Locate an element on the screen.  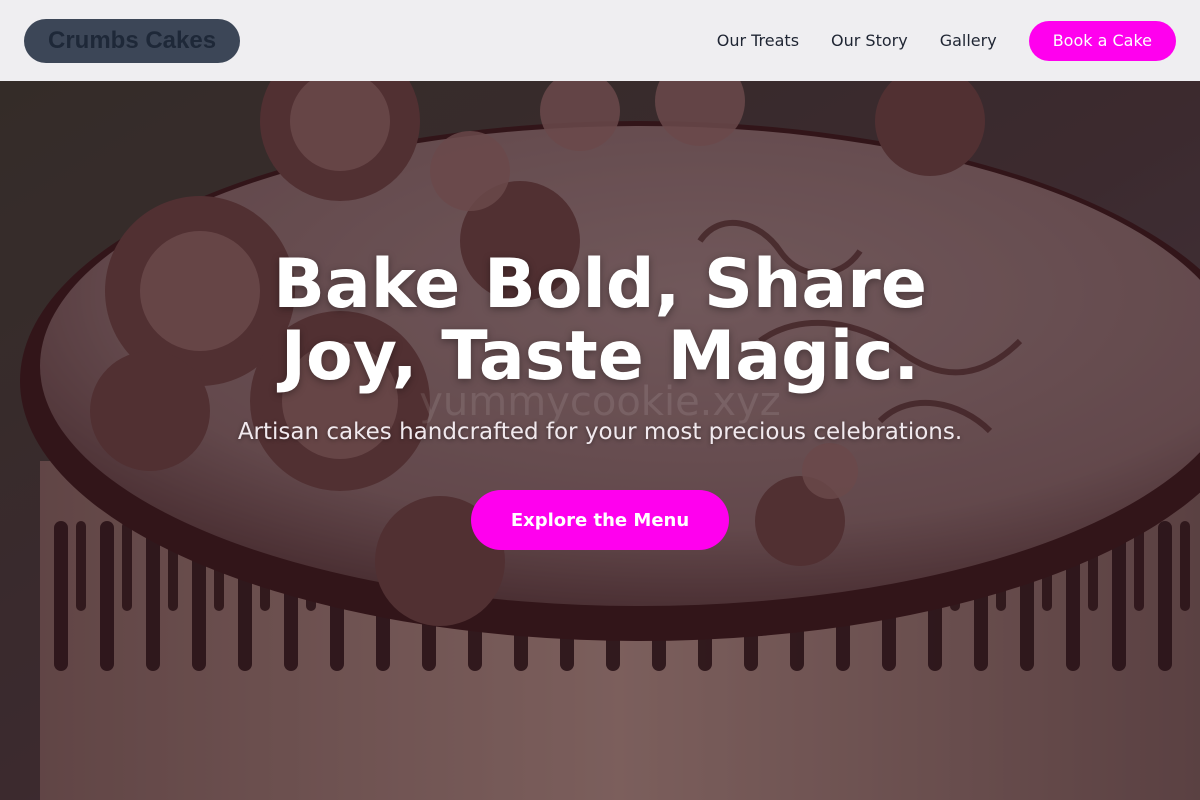
hero-title: Bake Bold, Share Joy, Taste Magic. is located at coordinates (600, 320).